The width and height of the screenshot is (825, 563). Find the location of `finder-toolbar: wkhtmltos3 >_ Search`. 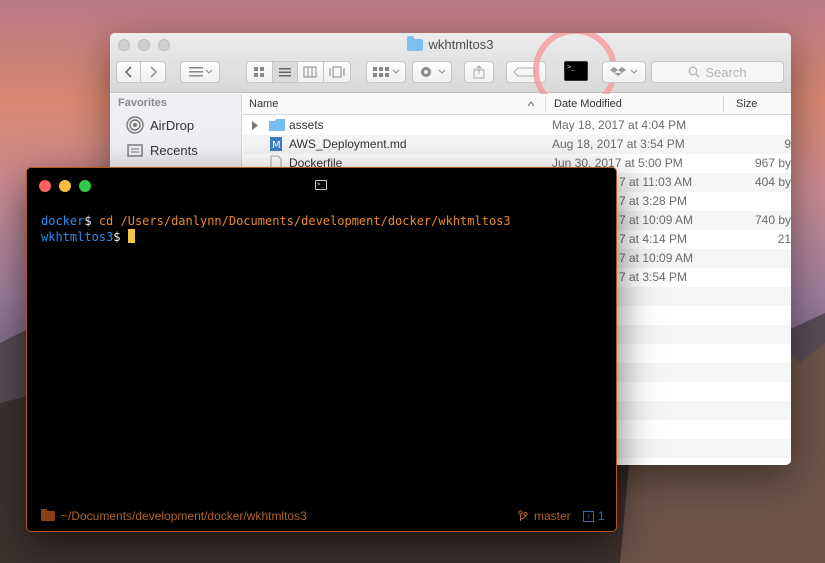

finder-toolbar: wkhtmltos3 >_ Search is located at coordinates (450, 72).